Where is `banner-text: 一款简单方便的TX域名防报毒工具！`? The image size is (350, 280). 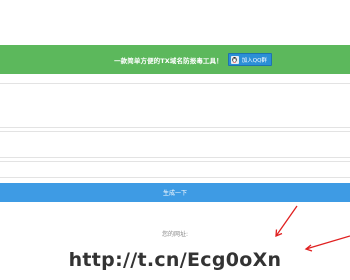 banner-text: 一款简单方便的TX域名防报毒工具！ is located at coordinates (168, 60).